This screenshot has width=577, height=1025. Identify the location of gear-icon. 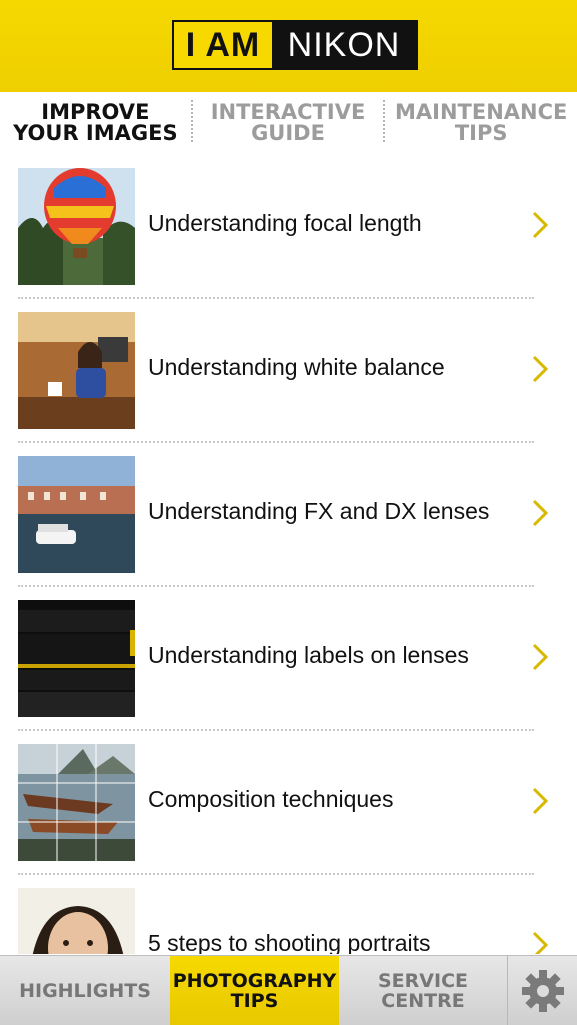
(542, 990).